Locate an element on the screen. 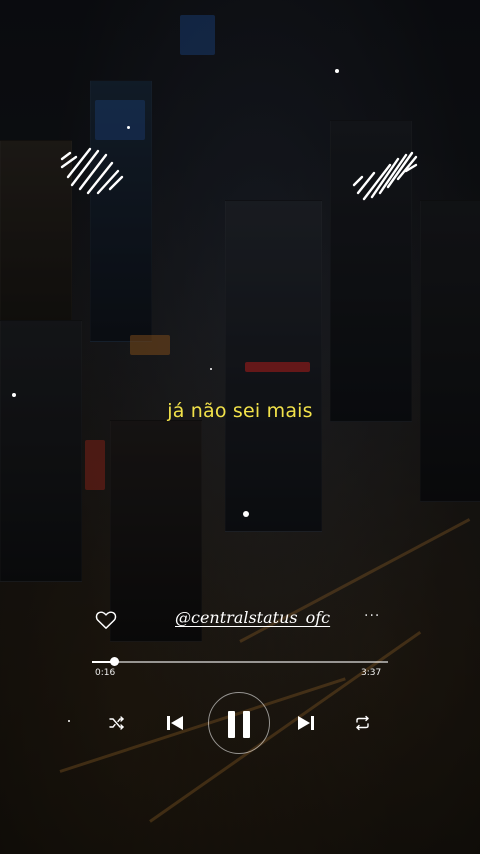 This screenshot has height=854, width=480. track-info-row: @centralstatus_ofc ··· is located at coordinates (240, 620).